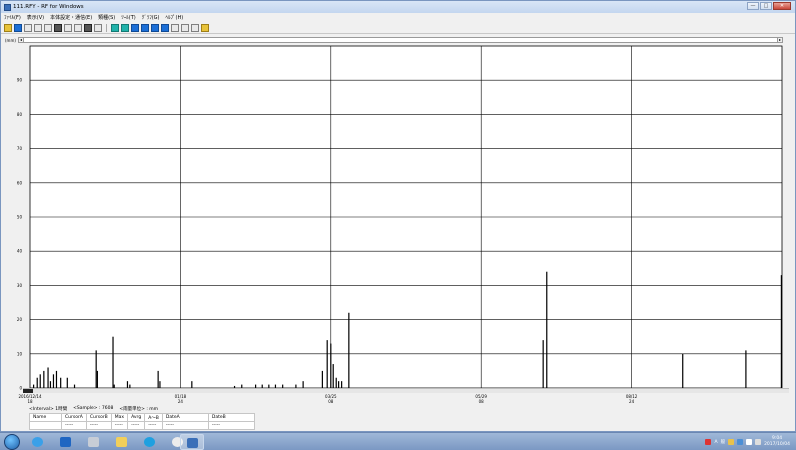 The width and height of the screenshot is (796, 450). Describe the element at coordinates (122, 442) in the screenshot. I see `folder-icon` at that location.